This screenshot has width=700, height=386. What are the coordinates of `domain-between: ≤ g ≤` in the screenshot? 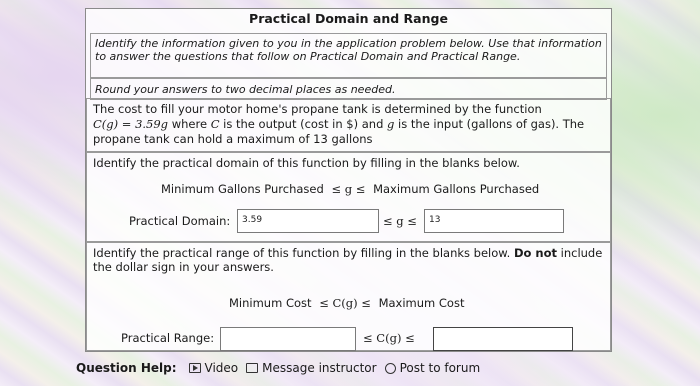 It's located at (400, 221).